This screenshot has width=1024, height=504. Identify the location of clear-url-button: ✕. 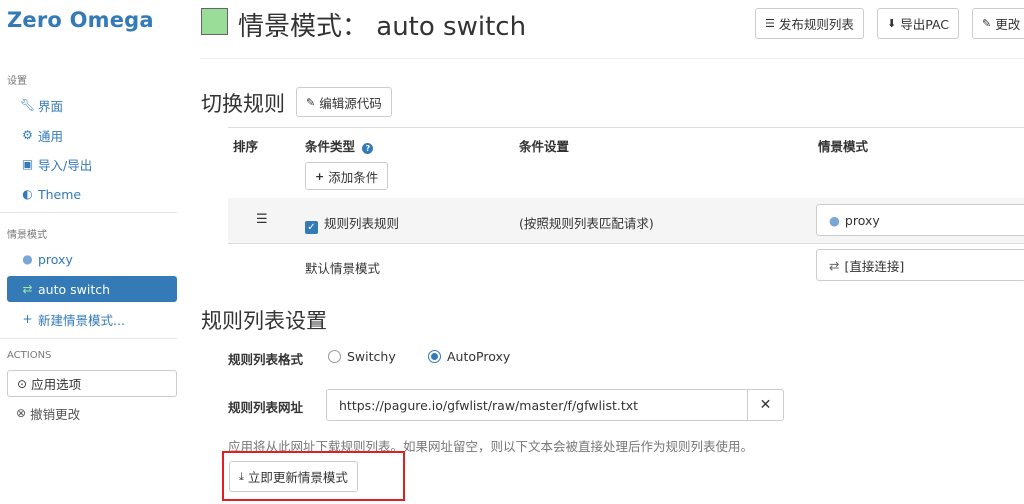
(765, 405).